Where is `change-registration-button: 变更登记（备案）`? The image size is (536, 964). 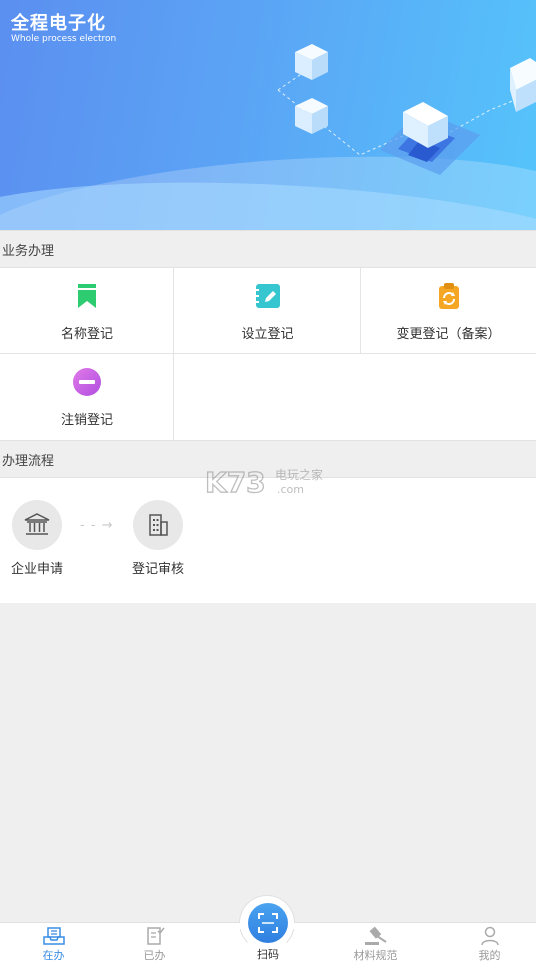 change-registration-button: 变更登记（备案） is located at coordinates (448, 311).